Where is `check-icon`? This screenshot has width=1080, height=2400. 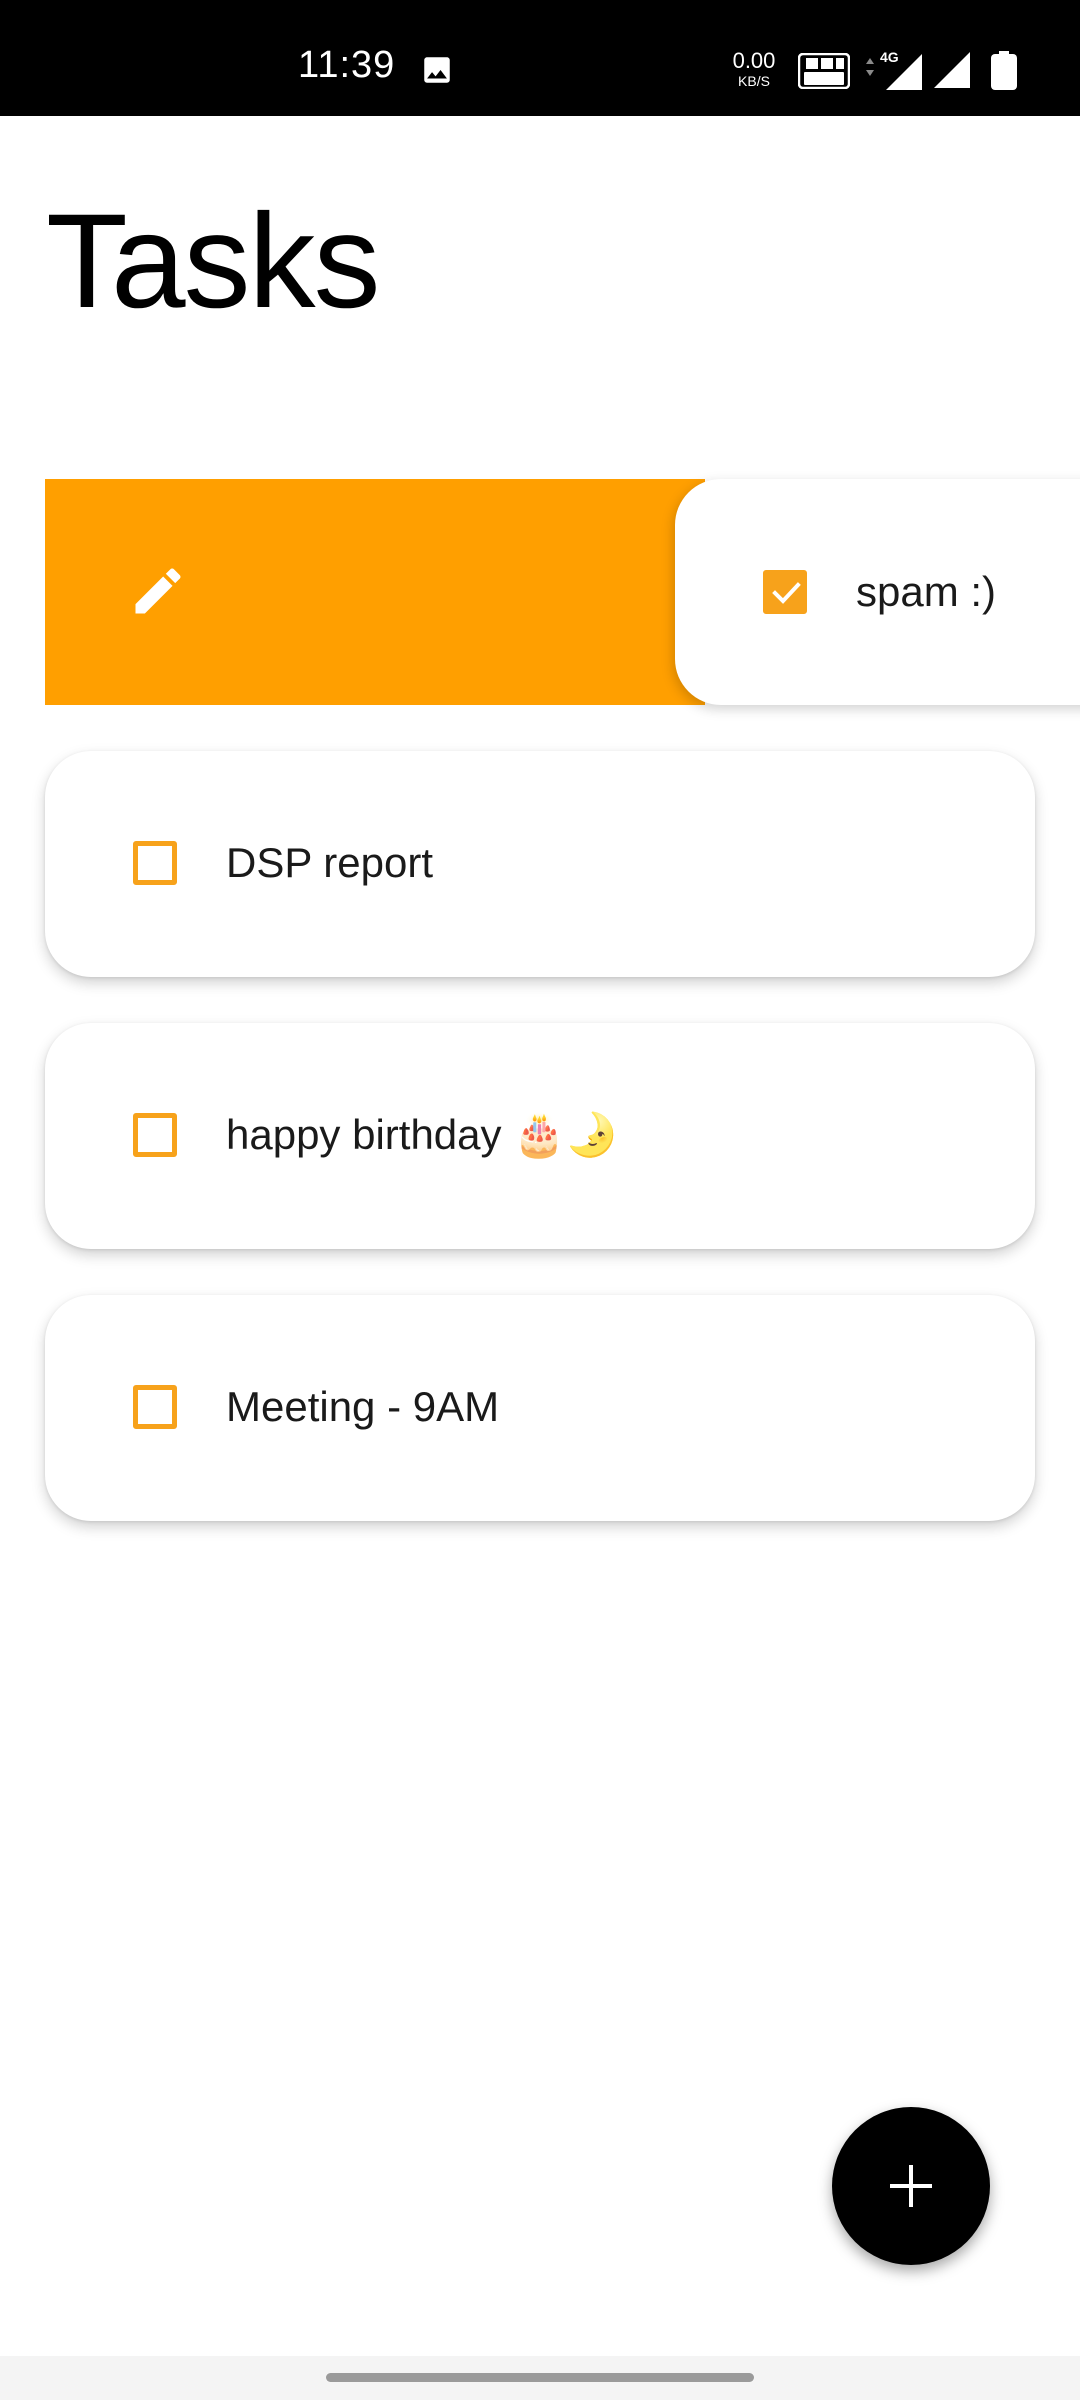
check-icon is located at coordinates (786, 593).